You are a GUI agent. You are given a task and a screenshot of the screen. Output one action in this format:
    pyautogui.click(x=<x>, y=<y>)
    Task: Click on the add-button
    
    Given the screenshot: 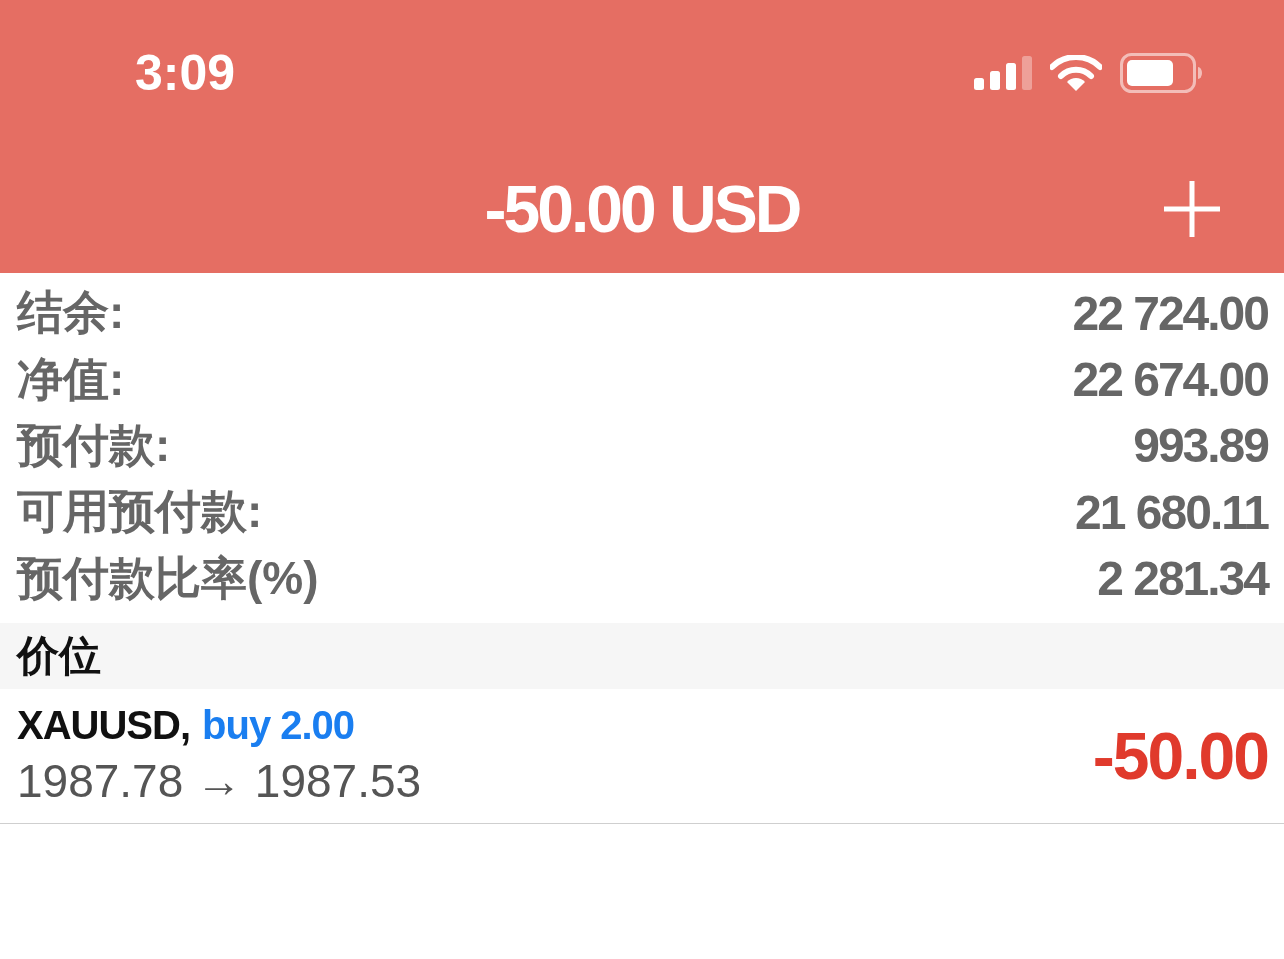 What is the action you would take?
    pyautogui.click(x=1192, y=209)
    